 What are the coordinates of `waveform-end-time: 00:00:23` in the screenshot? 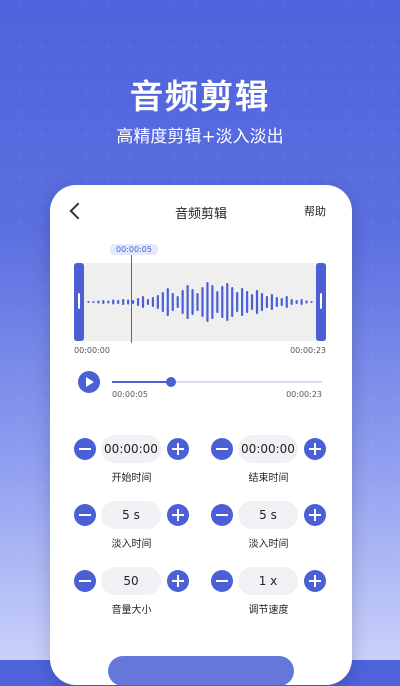 It's located at (308, 350).